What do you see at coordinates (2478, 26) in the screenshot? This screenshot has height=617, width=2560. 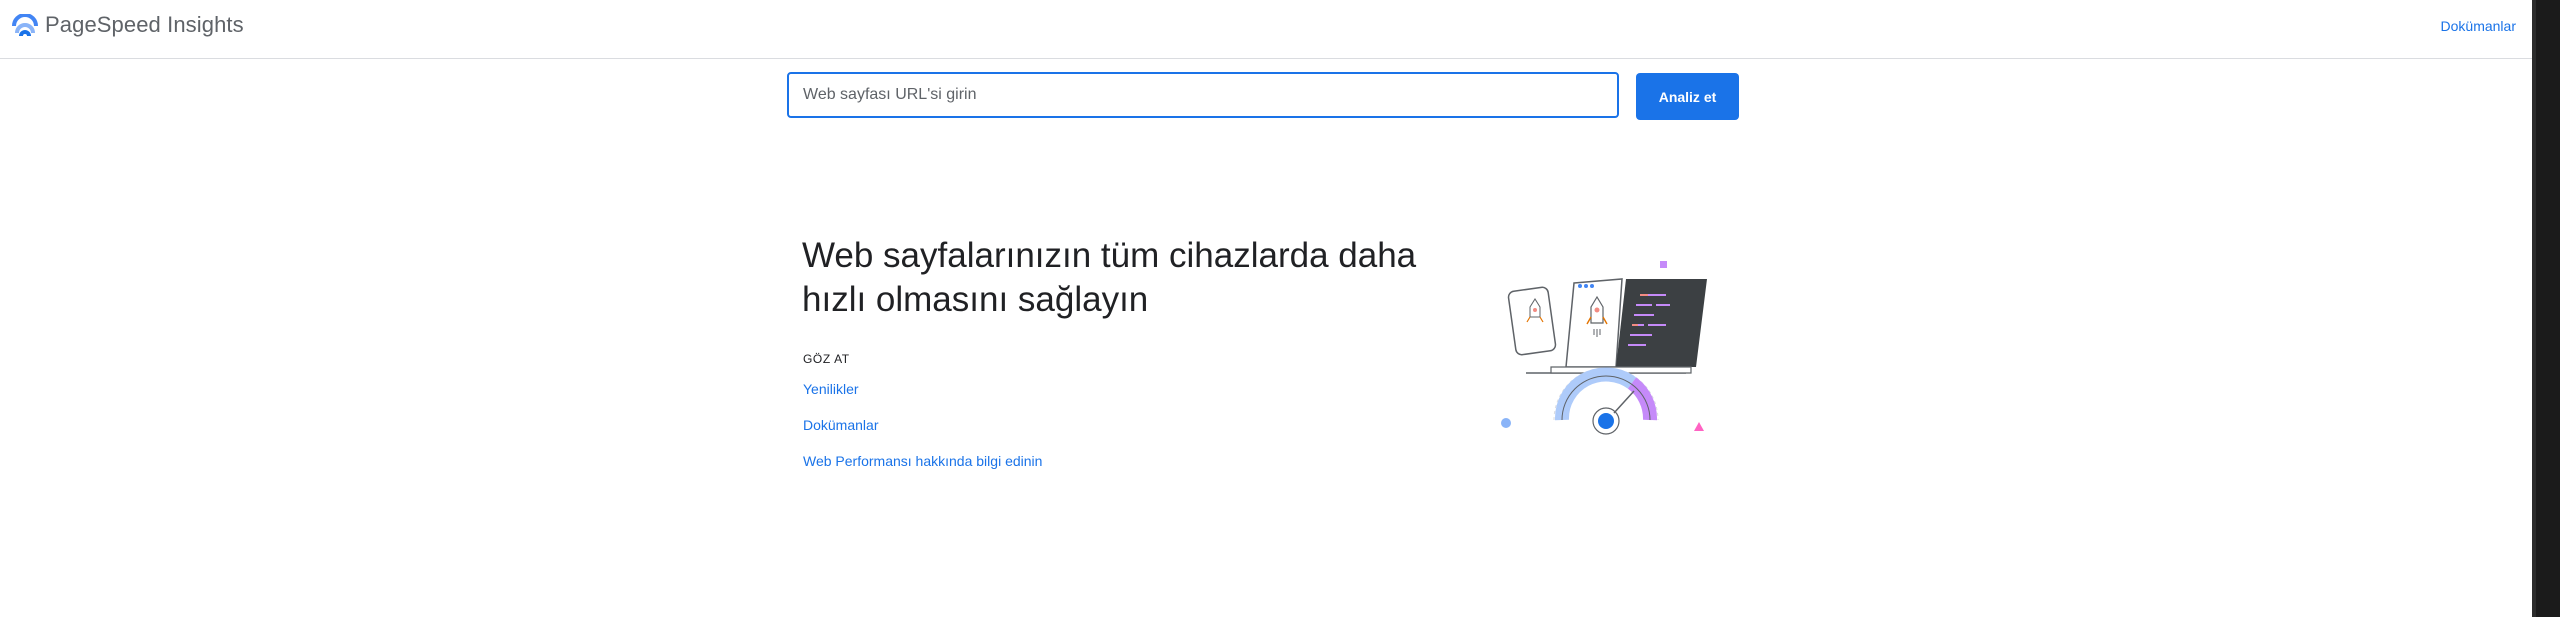 I see `docs-link: Dokümanlar` at bounding box center [2478, 26].